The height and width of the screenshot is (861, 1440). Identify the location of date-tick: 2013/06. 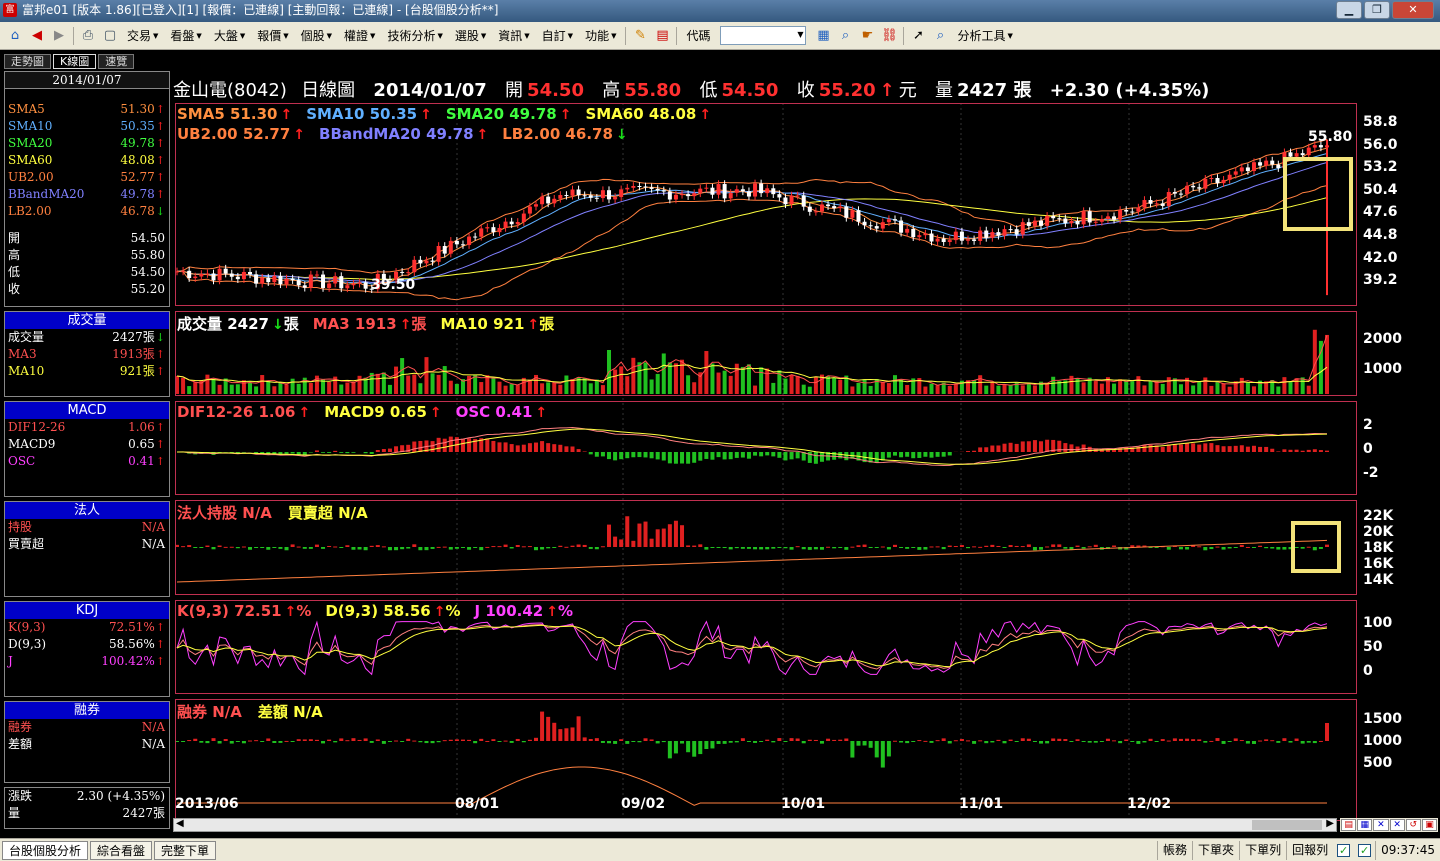
(207, 804).